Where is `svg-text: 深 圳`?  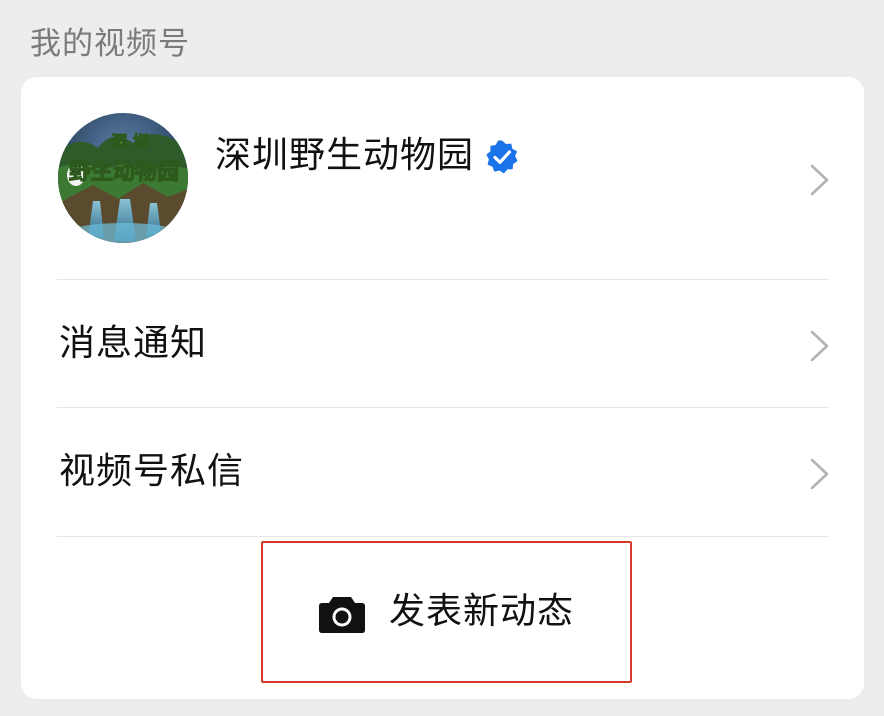
svg-text: 深 圳 is located at coordinates (130, 141).